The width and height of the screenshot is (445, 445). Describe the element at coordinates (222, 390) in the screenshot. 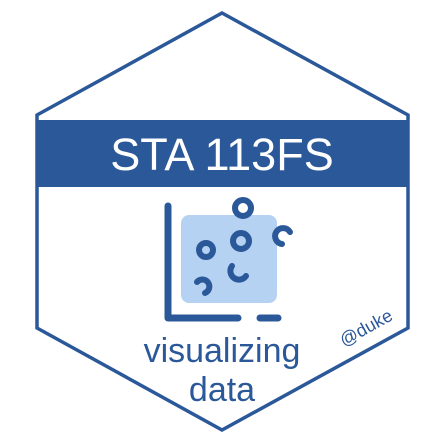

I see `subtitle-line-2: data` at that location.